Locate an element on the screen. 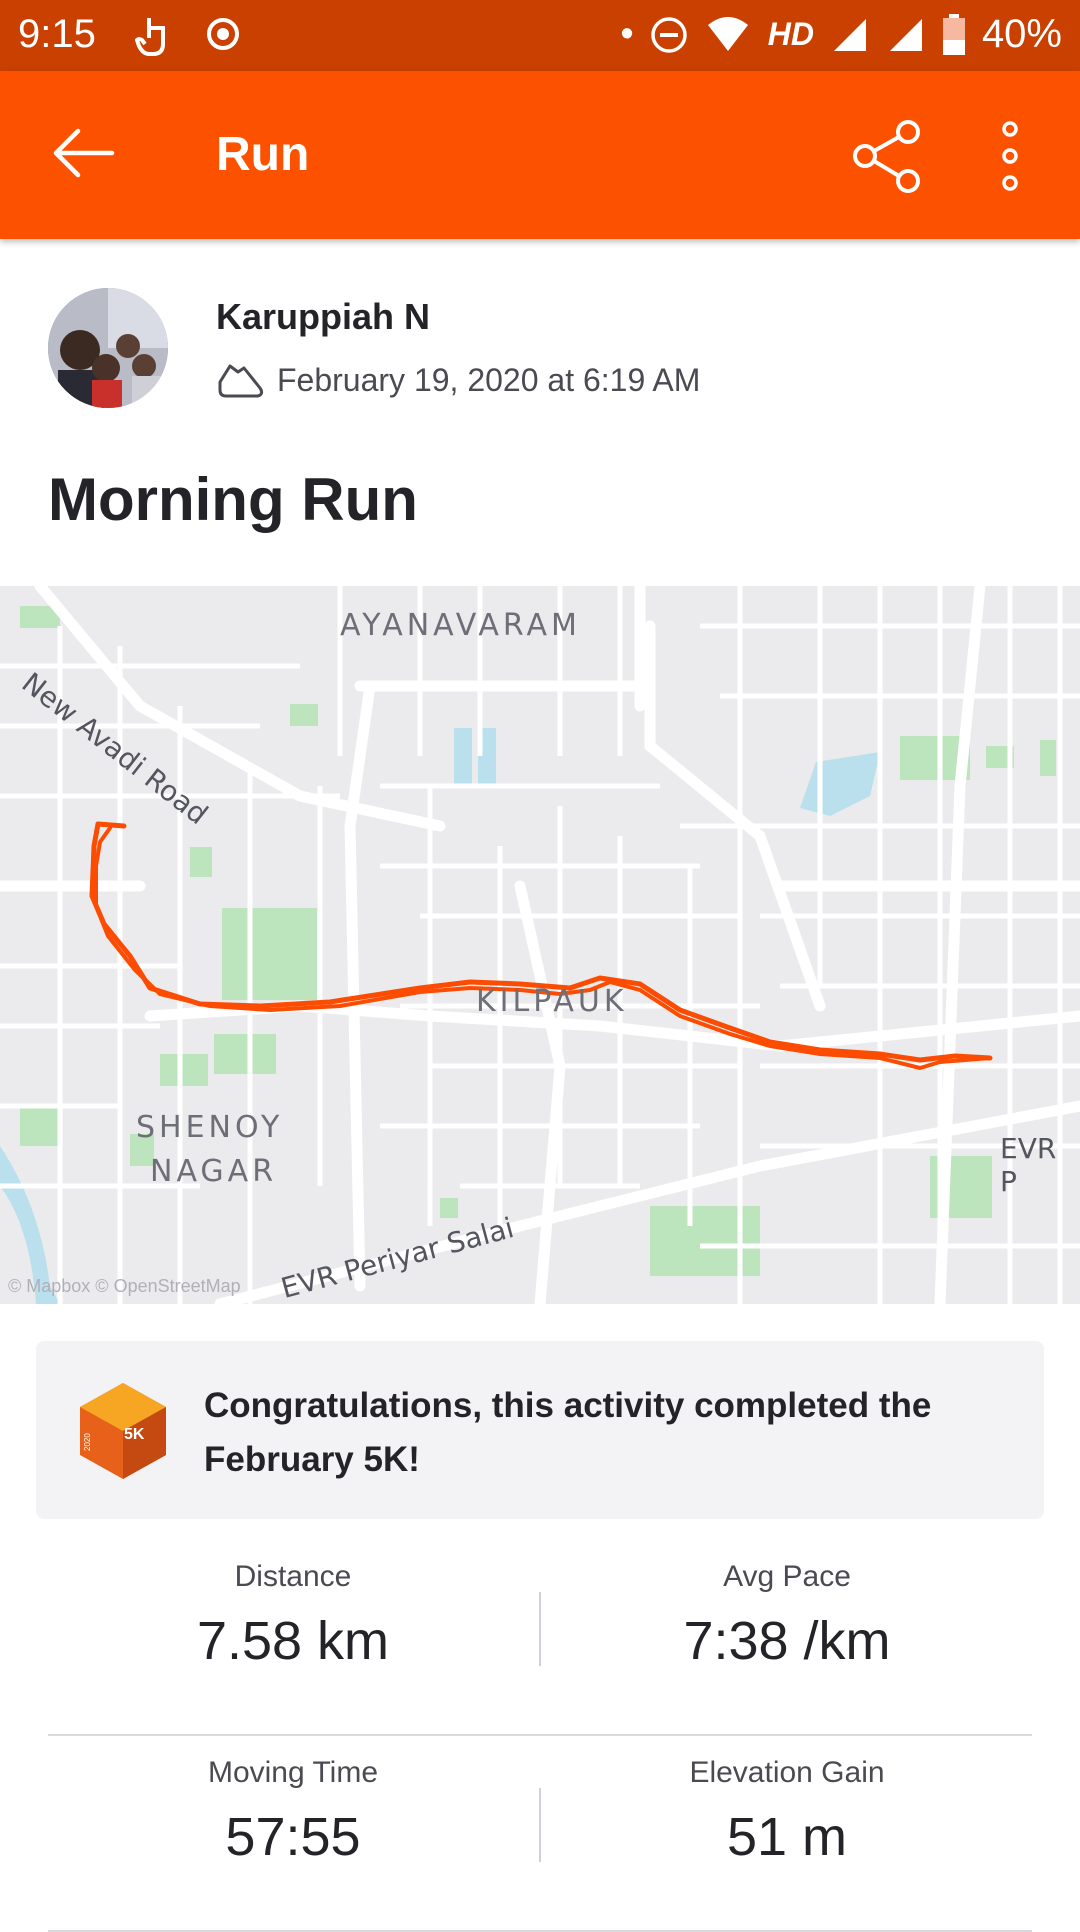 The width and height of the screenshot is (1080, 1932). stat-moving-time: Moving Time 57:55 is located at coordinates (293, 1812).